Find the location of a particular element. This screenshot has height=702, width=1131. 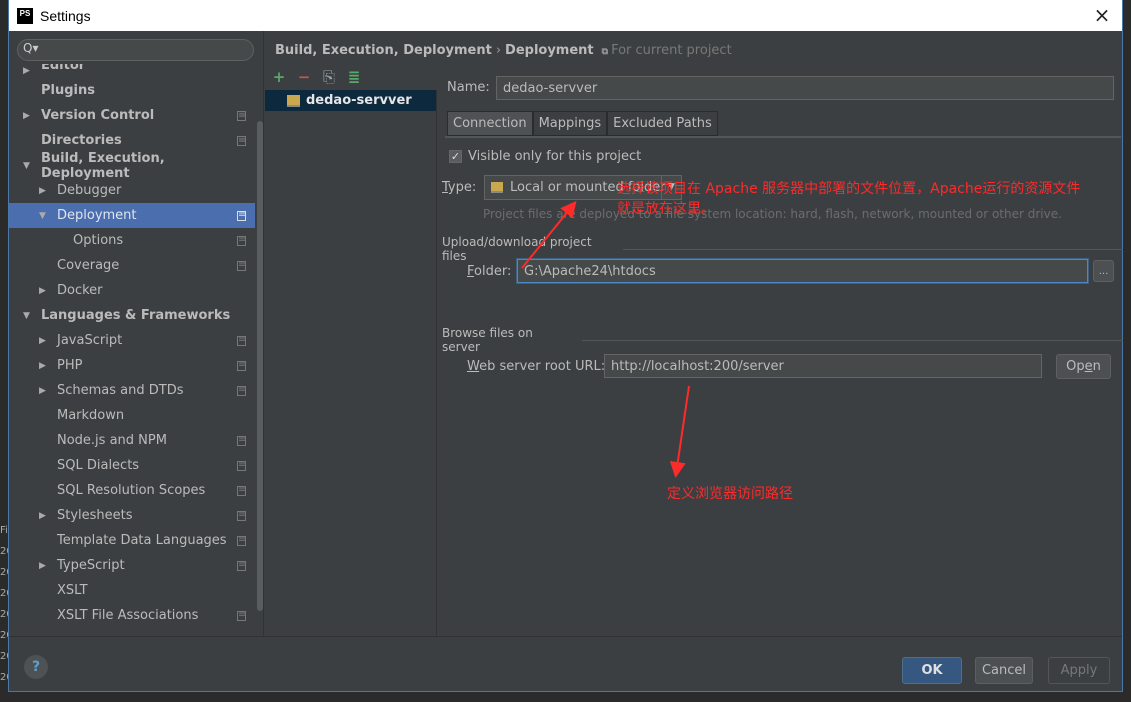

sidebar-item-label: Editor is located at coordinates (63, 68).